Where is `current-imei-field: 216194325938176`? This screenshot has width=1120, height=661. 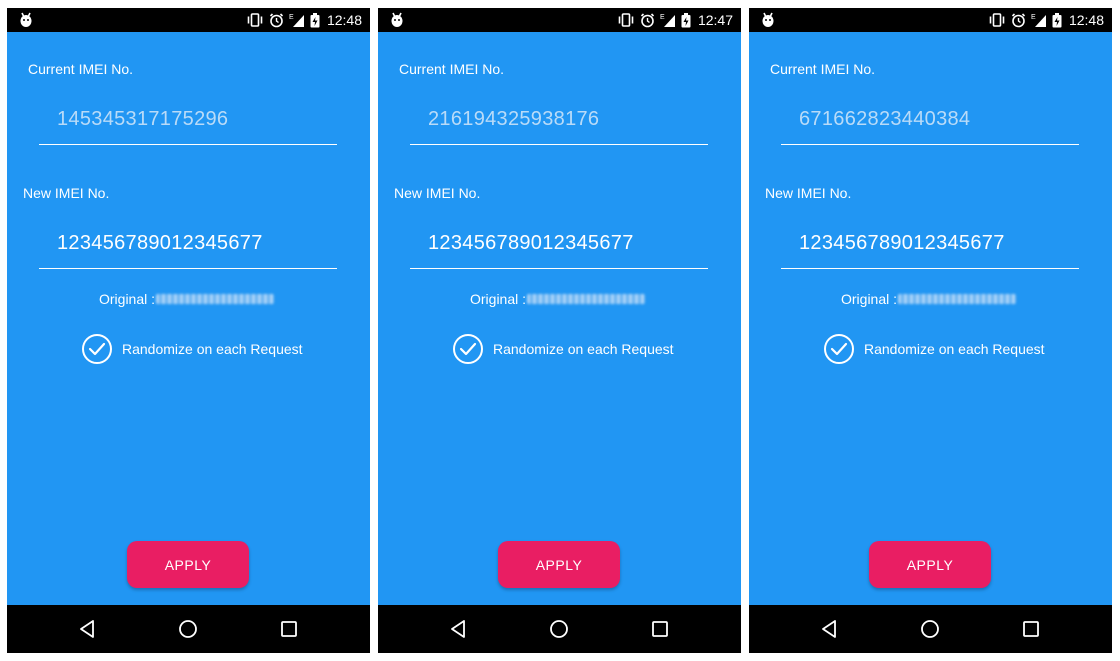
current-imei-field: 216194325938176 is located at coordinates (559, 124).